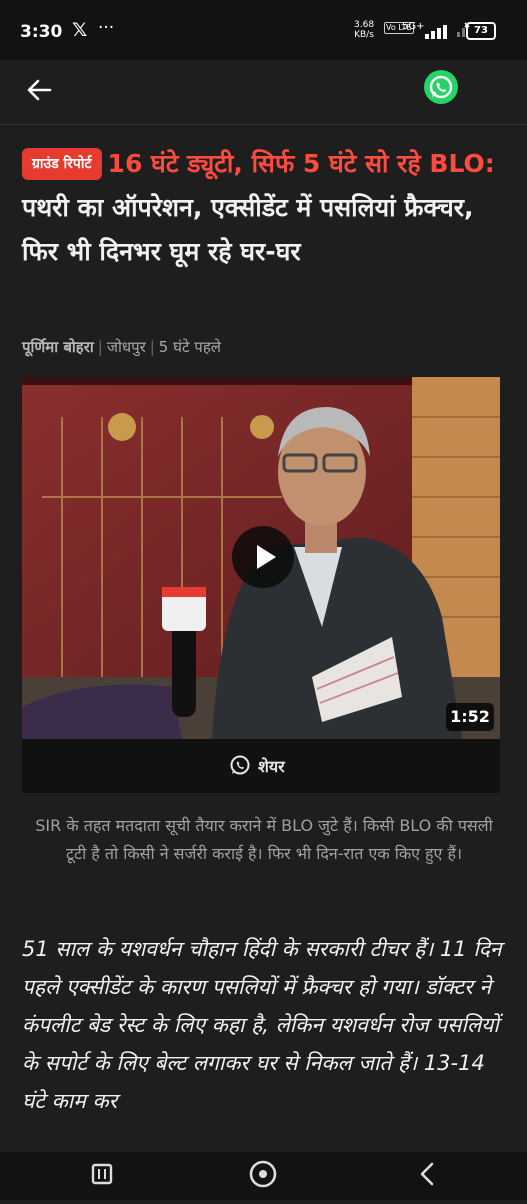 The height and width of the screenshot is (1204, 527). What do you see at coordinates (263, 124) in the screenshot?
I see `app-bar-divider` at bounding box center [263, 124].